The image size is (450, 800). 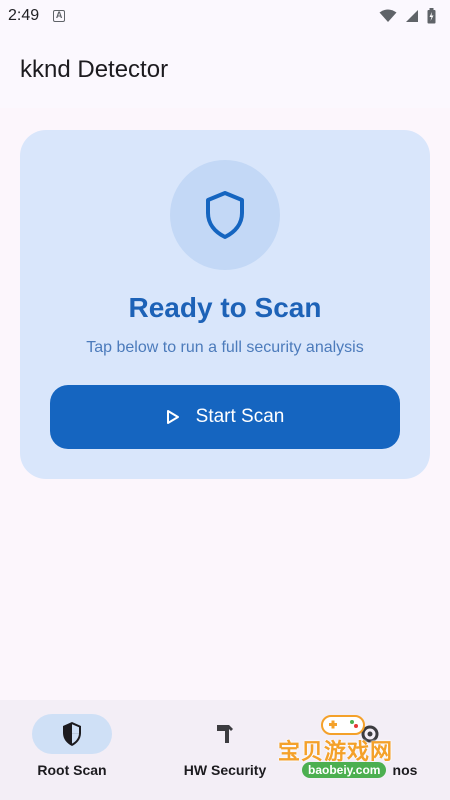 I want to click on wifi-icon, so click(x=388, y=15).